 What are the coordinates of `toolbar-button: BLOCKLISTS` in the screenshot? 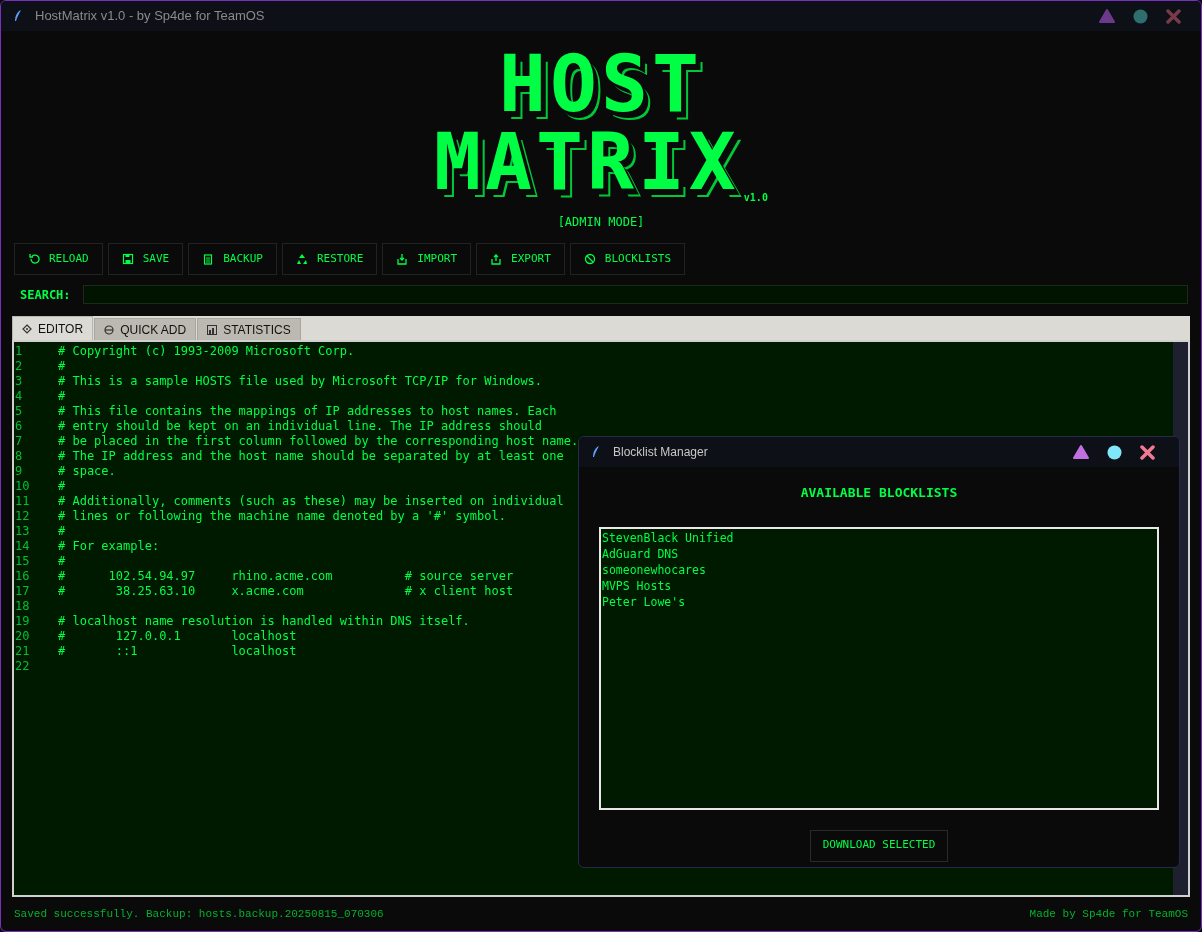 It's located at (627, 259).